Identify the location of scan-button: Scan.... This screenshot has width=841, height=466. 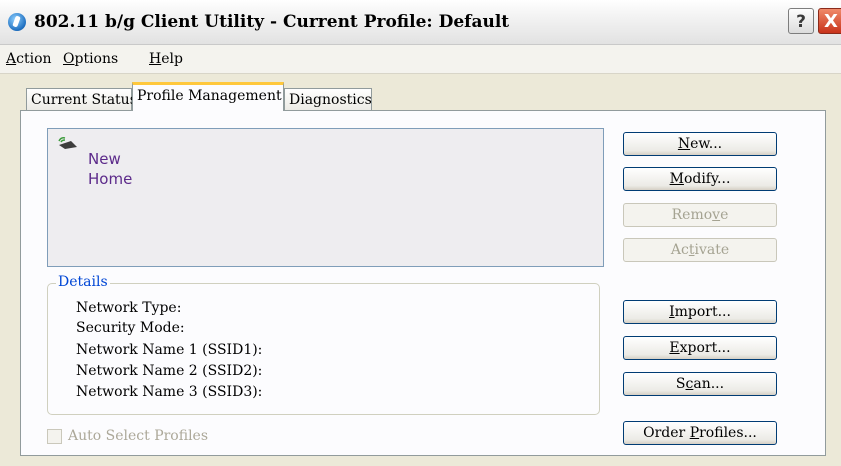
(700, 384).